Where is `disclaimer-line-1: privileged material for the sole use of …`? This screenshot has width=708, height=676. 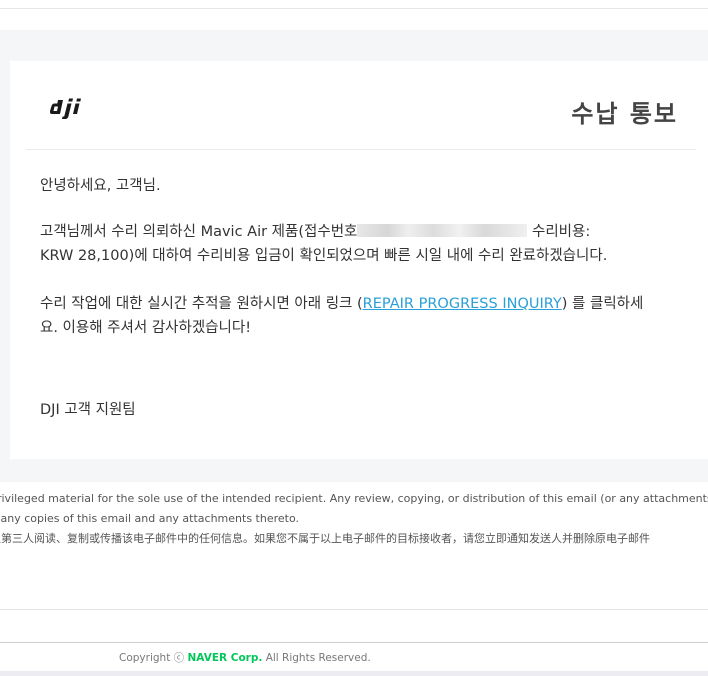
disclaimer-line-1: privileged material for the sole use of … is located at coordinates (354, 498).